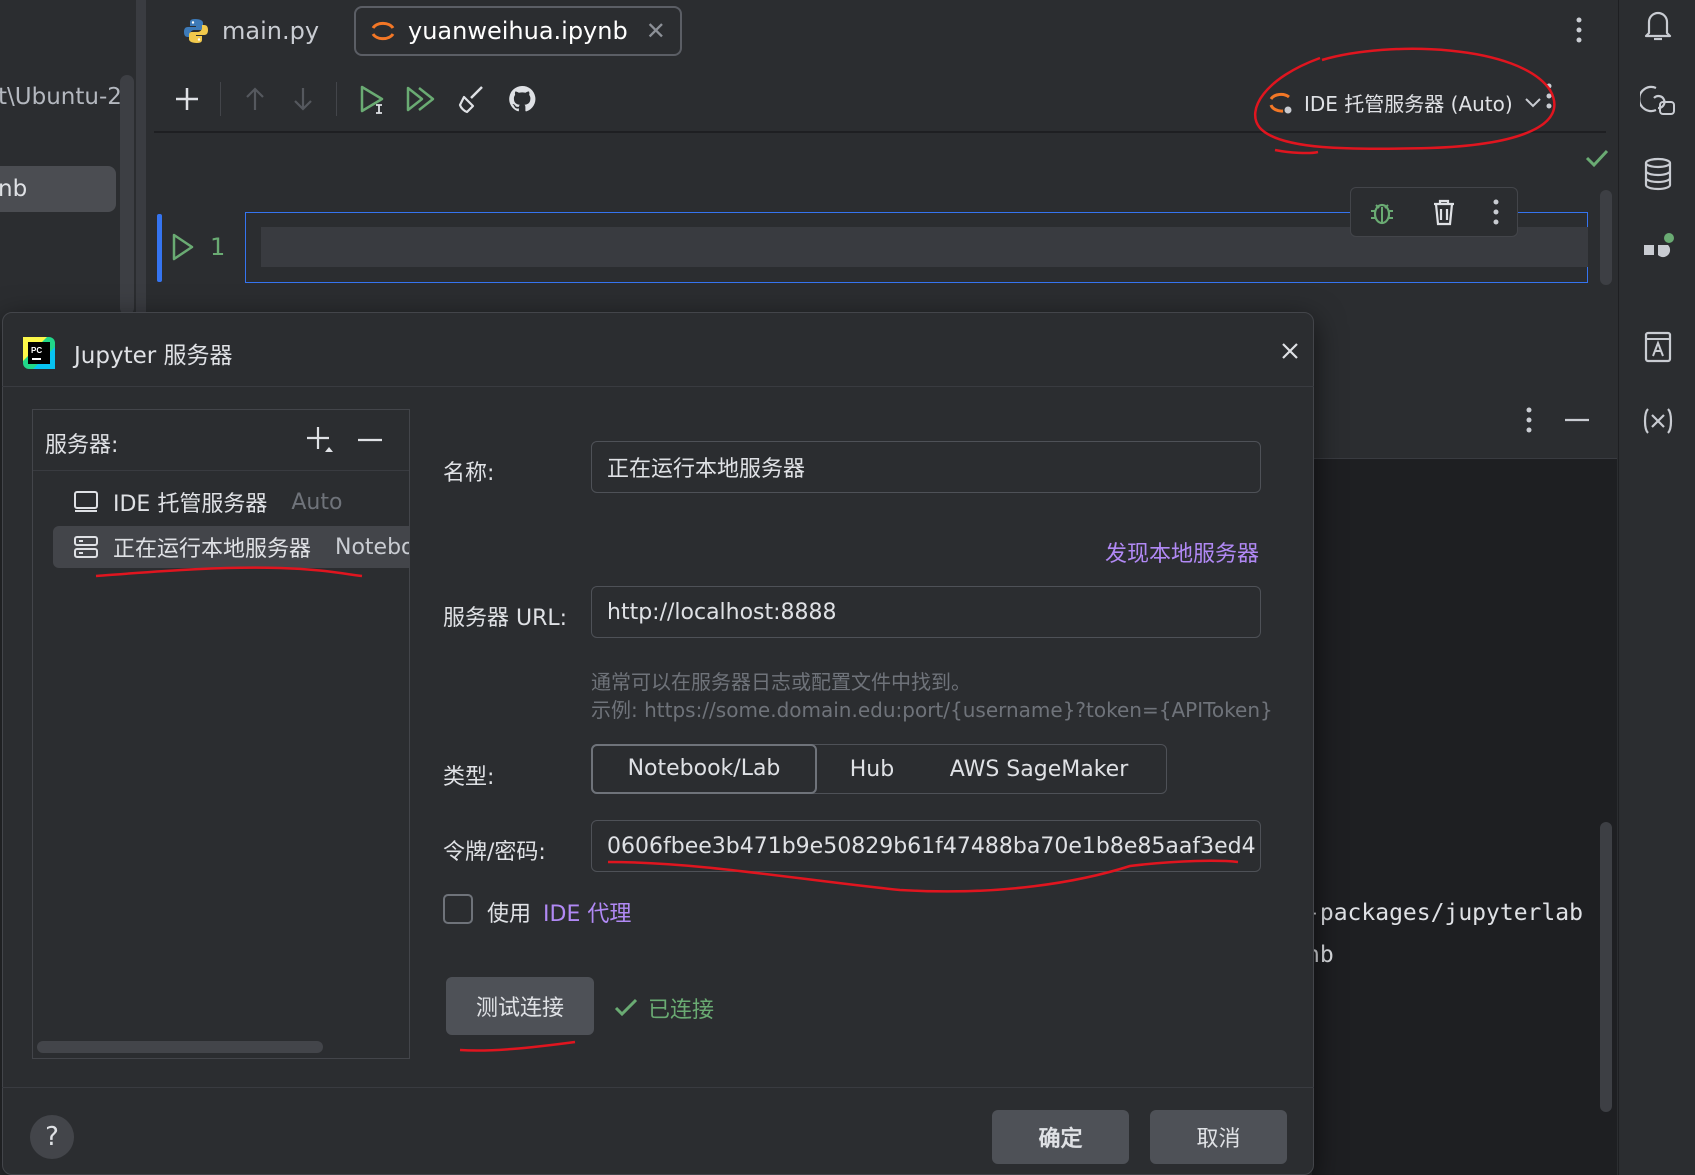  Describe the element at coordinates (190, 504) in the screenshot. I see `server-name: IDE 托管服务器` at that location.